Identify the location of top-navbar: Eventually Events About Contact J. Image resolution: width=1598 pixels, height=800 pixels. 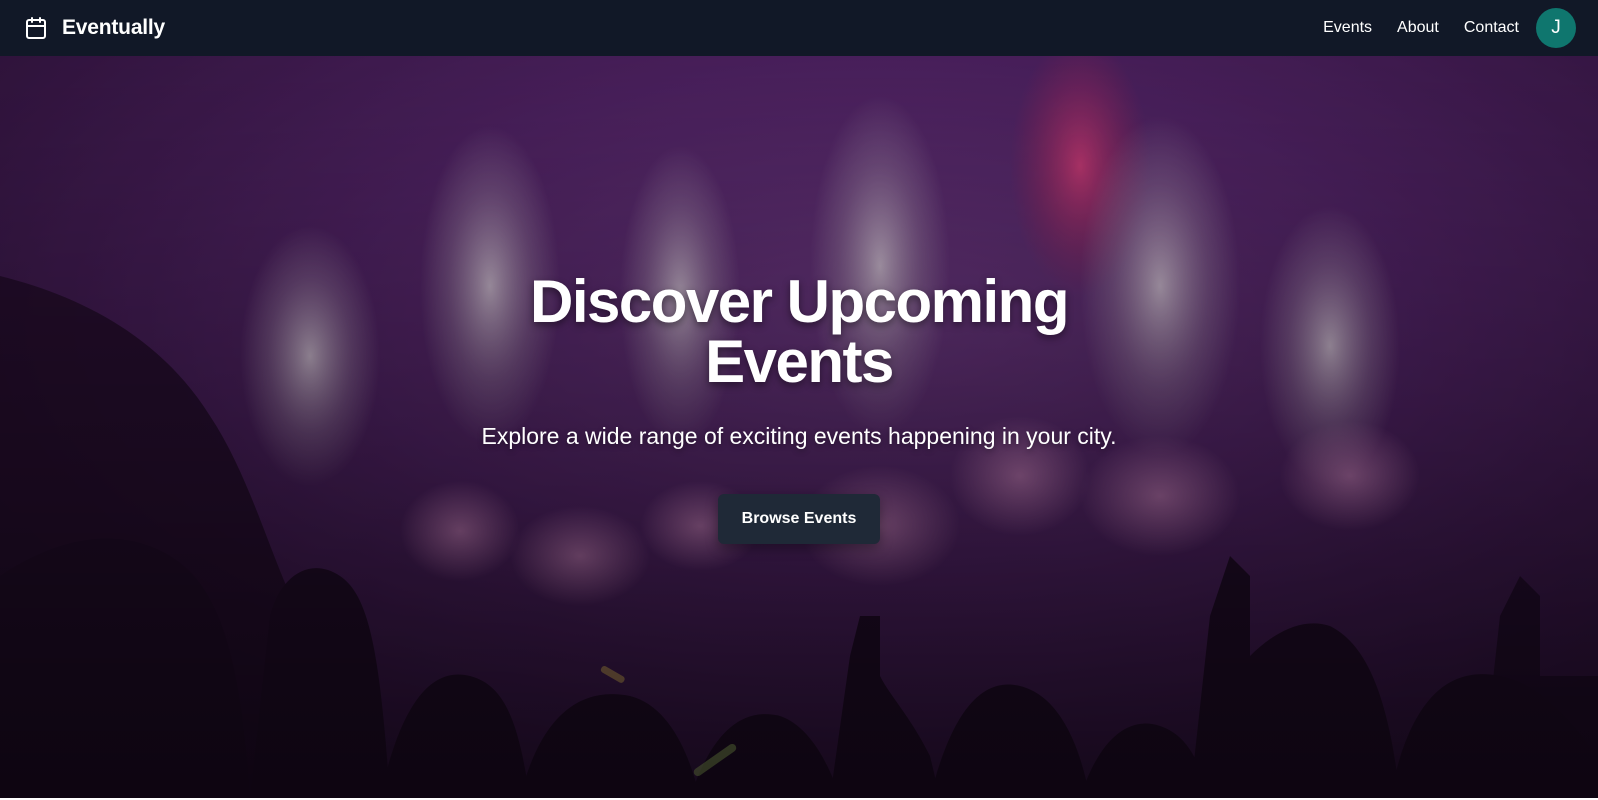
(799, 28).